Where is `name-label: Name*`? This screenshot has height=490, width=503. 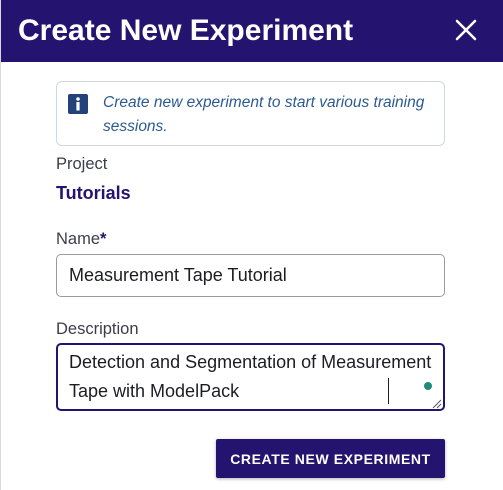
name-label: Name* is located at coordinates (81, 239).